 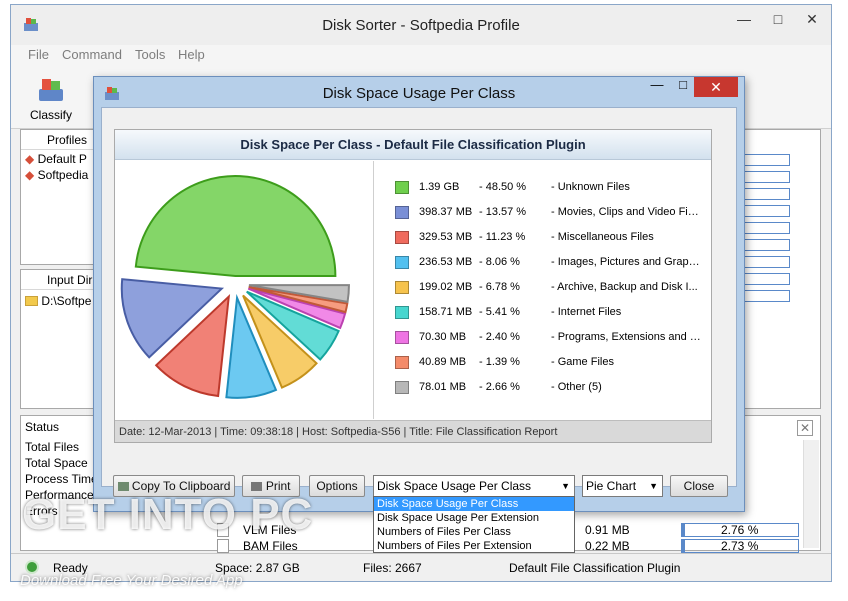 What do you see at coordinates (131, 580) in the screenshot?
I see `watermark-tagline: Download Free Your Desired App` at bounding box center [131, 580].